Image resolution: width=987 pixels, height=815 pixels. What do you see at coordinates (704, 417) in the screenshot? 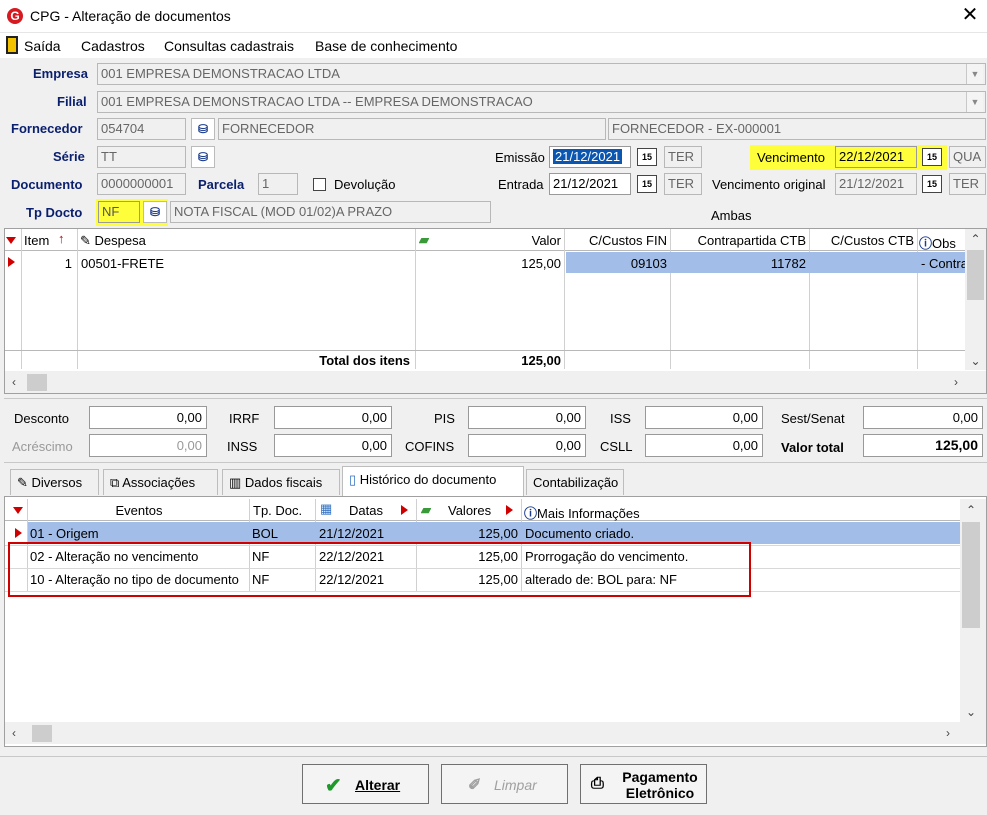
I see `iss-field: 0,00` at bounding box center [704, 417].